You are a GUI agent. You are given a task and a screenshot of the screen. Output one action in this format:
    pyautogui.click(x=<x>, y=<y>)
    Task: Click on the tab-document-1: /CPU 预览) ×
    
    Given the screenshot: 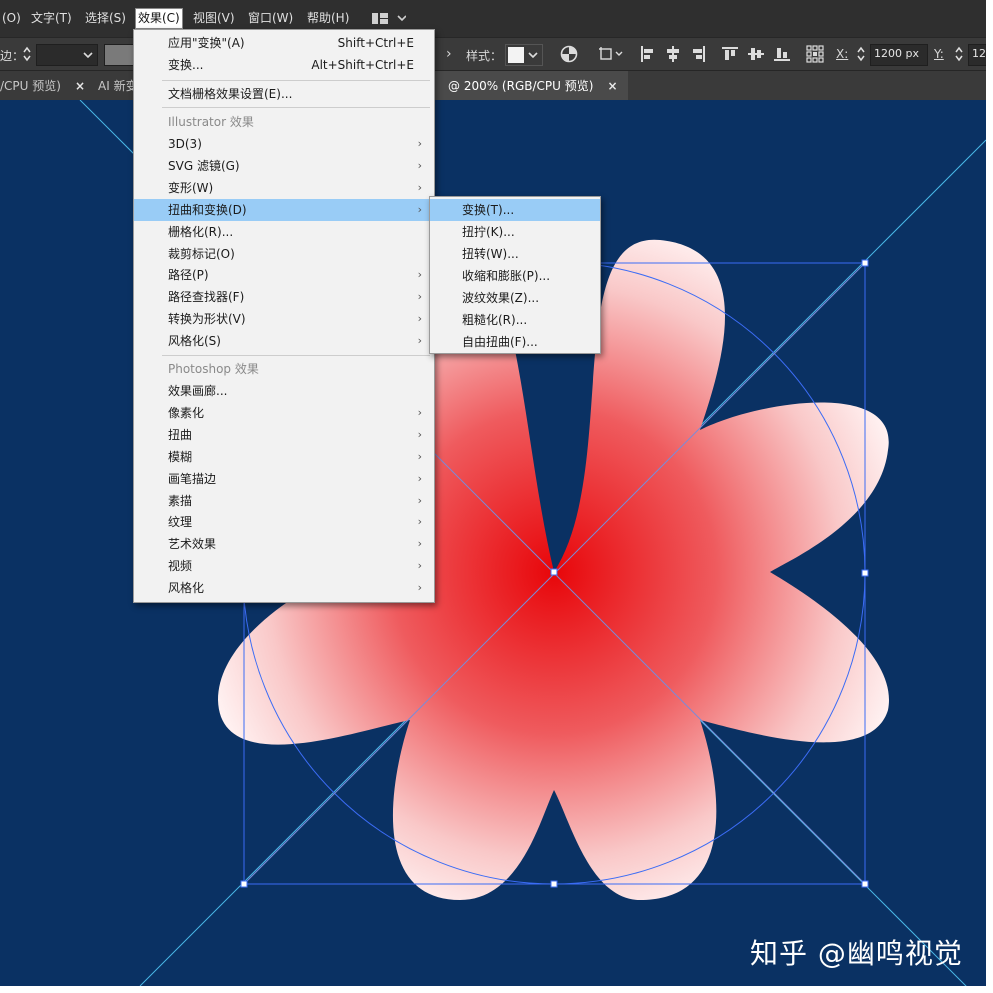 What is the action you would take?
    pyautogui.click(x=45, y=86)
    